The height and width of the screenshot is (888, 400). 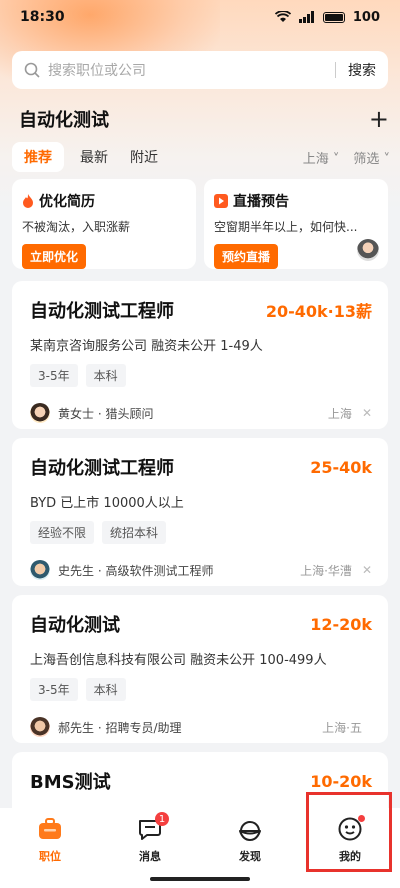 What do you see at coordinates (282, 16) in the screenshot?
I see `wifi-icon` at bounding box center [282, 16].